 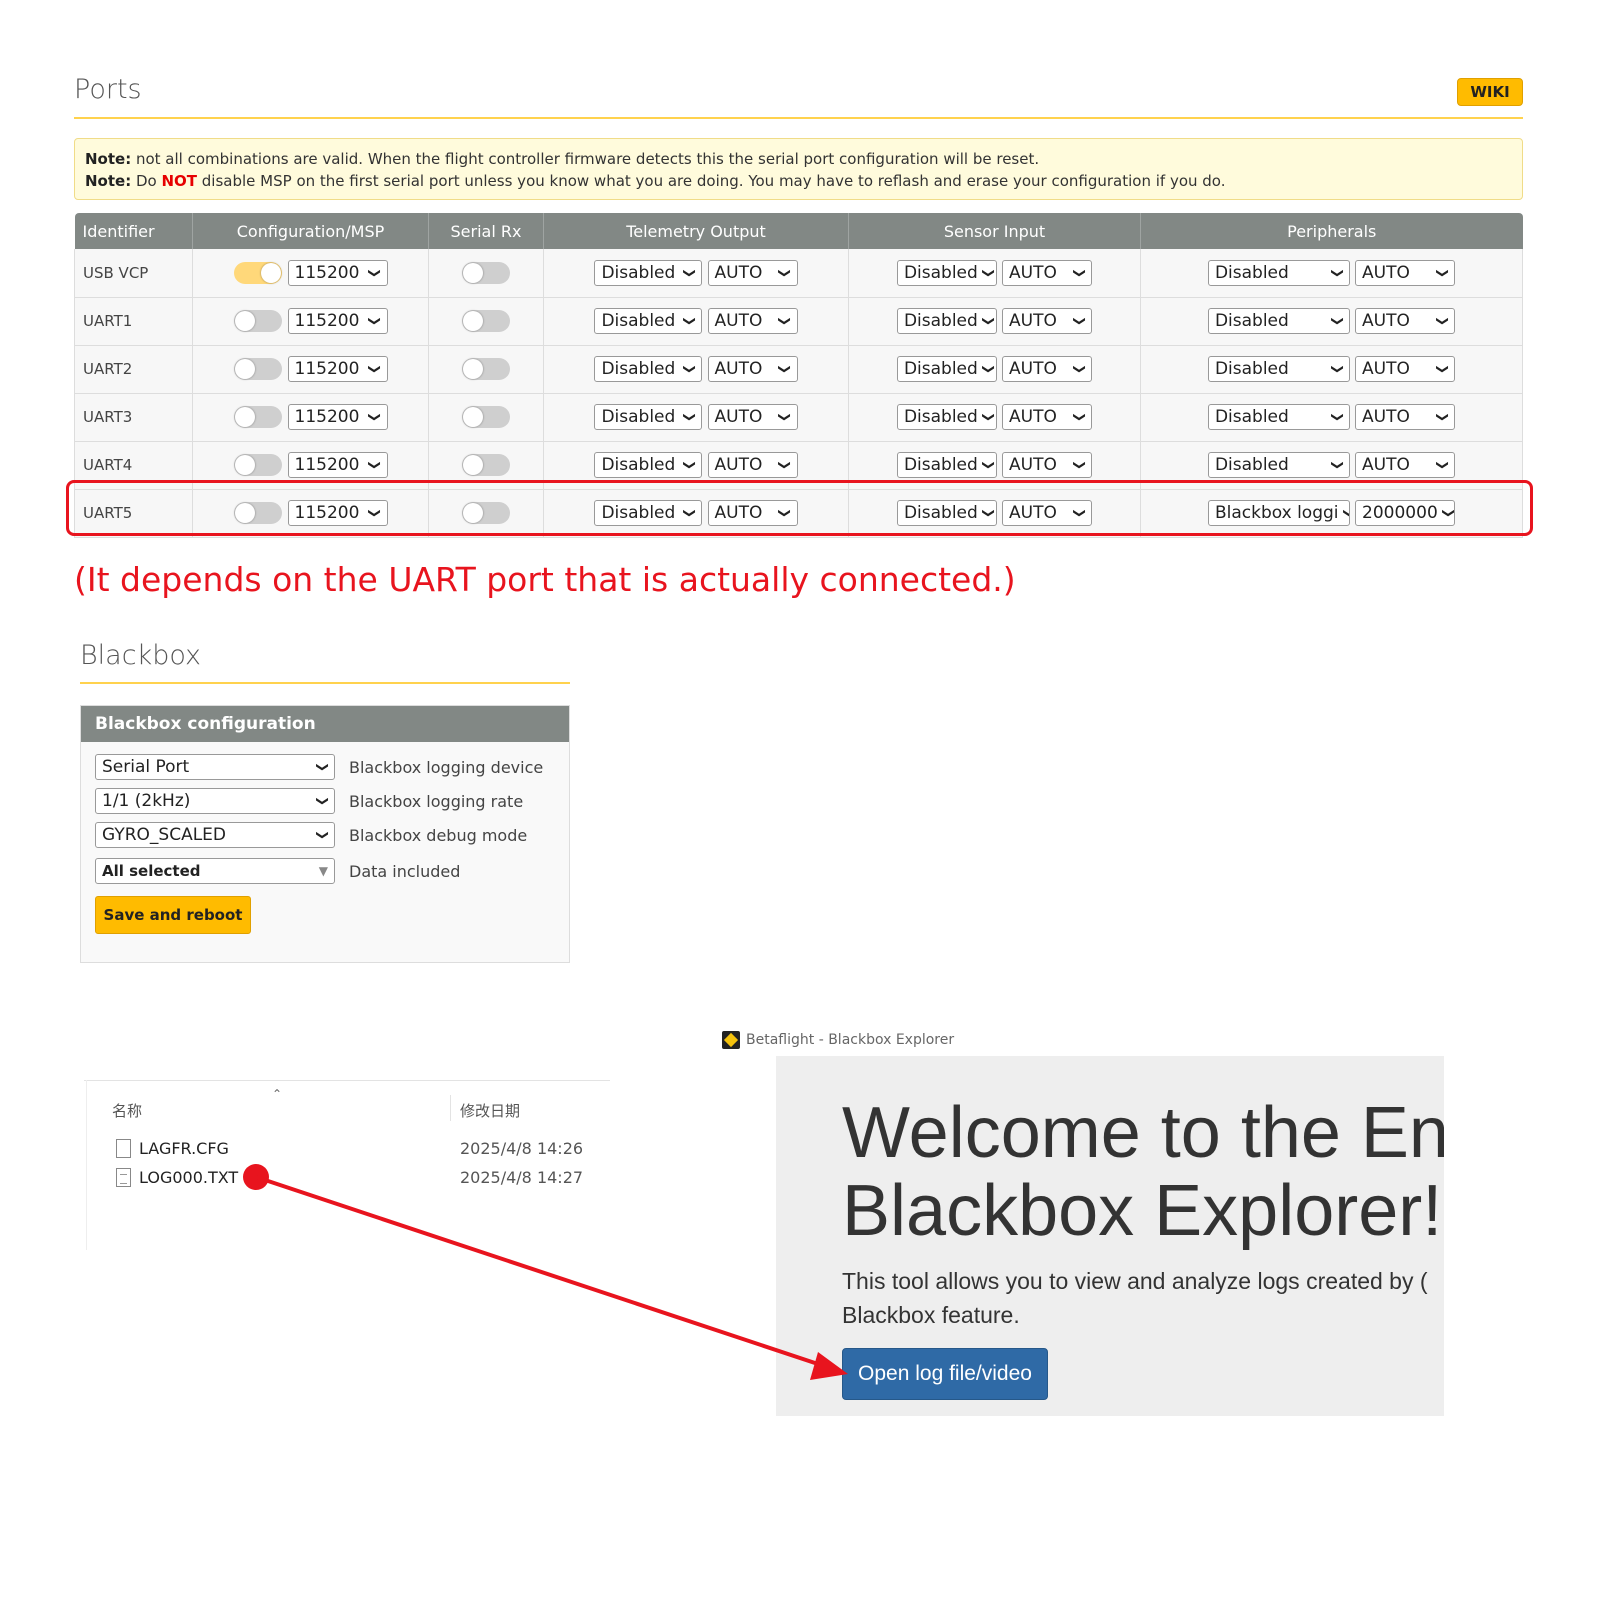 What do you see at coordinates (172, 1148) in the screenshot?
I see `file-item-lagfr-cfg: LAGFR.CFG` at bounding box center [172, 1148].